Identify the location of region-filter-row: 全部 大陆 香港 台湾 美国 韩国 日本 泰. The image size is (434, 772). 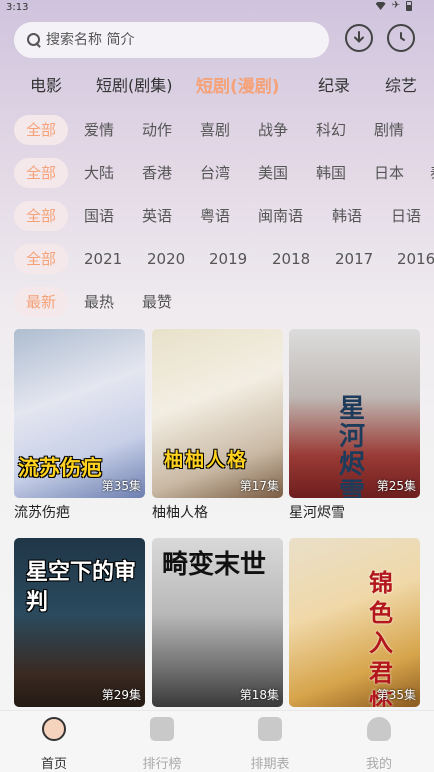
(217, 175).